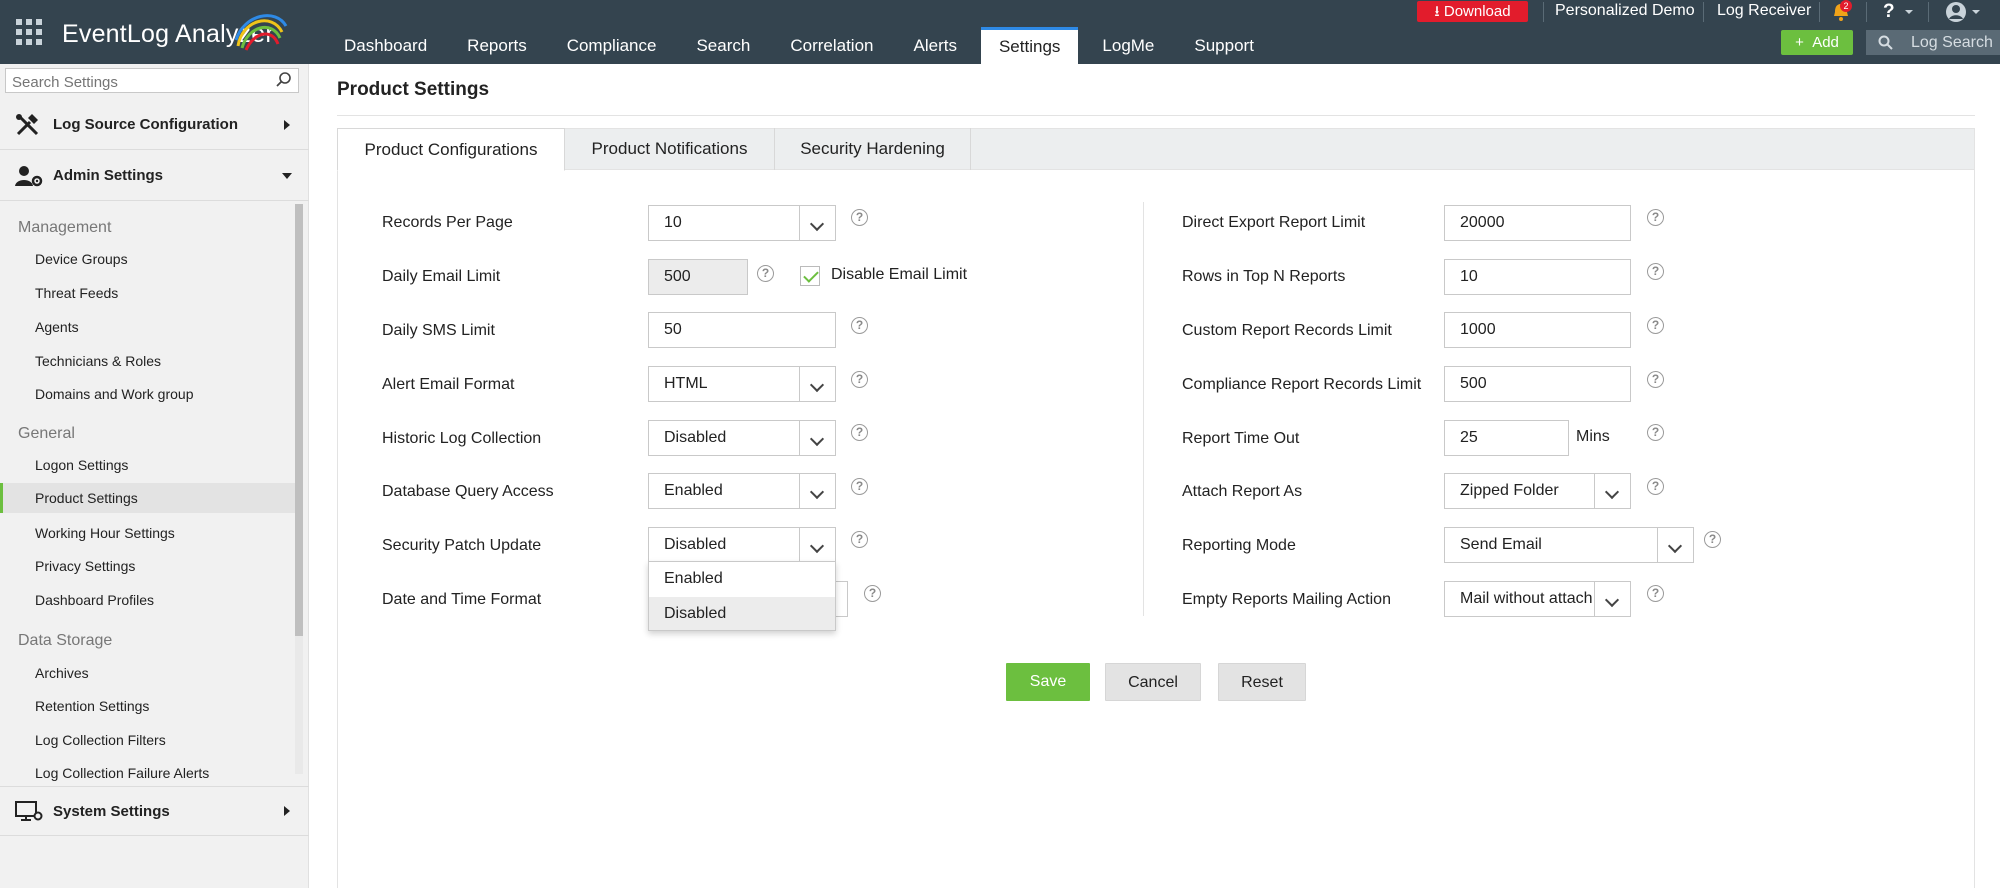  Describe the element at coordinates (698, 277) in the screenshot. I see `daily-email-limit-input: 500` at that location.